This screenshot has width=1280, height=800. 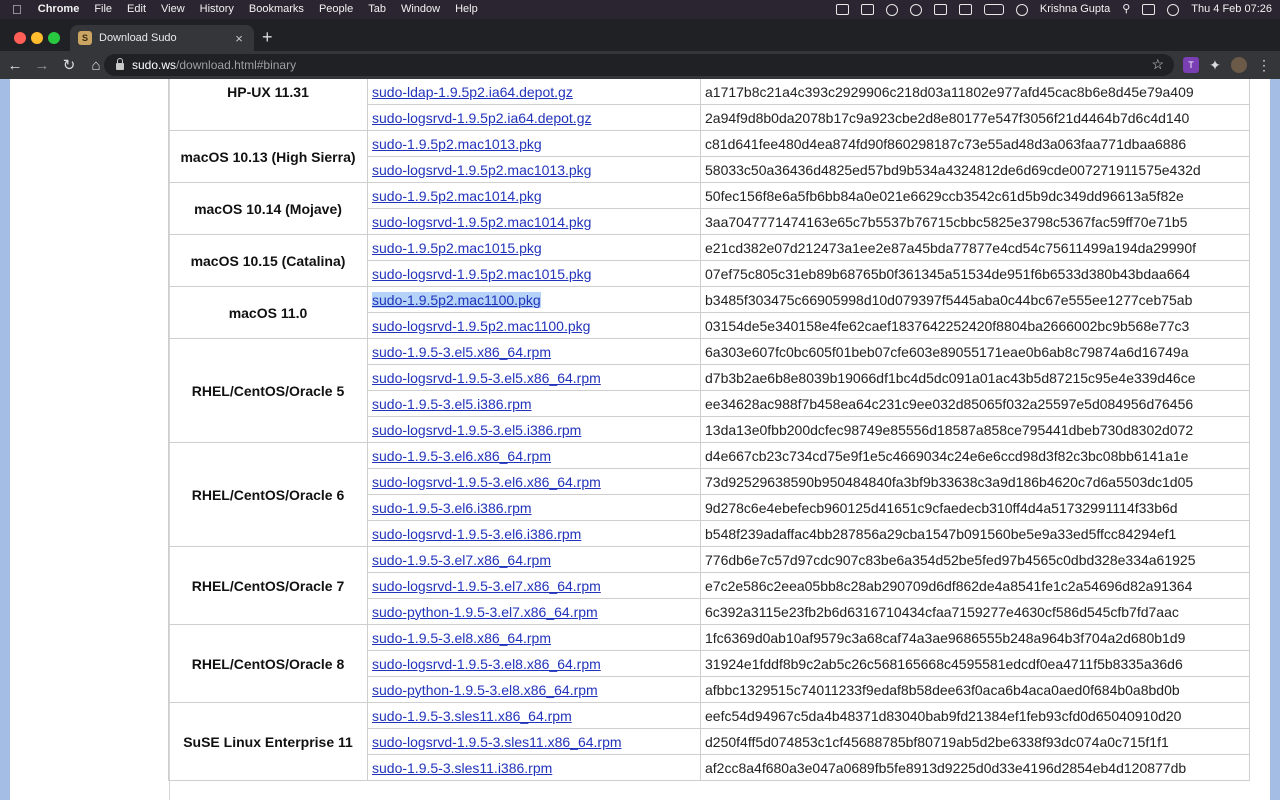 I want to click on download-link: sudo-1.9.5p2.mac1014.pkg, so click(x=457, y=196).